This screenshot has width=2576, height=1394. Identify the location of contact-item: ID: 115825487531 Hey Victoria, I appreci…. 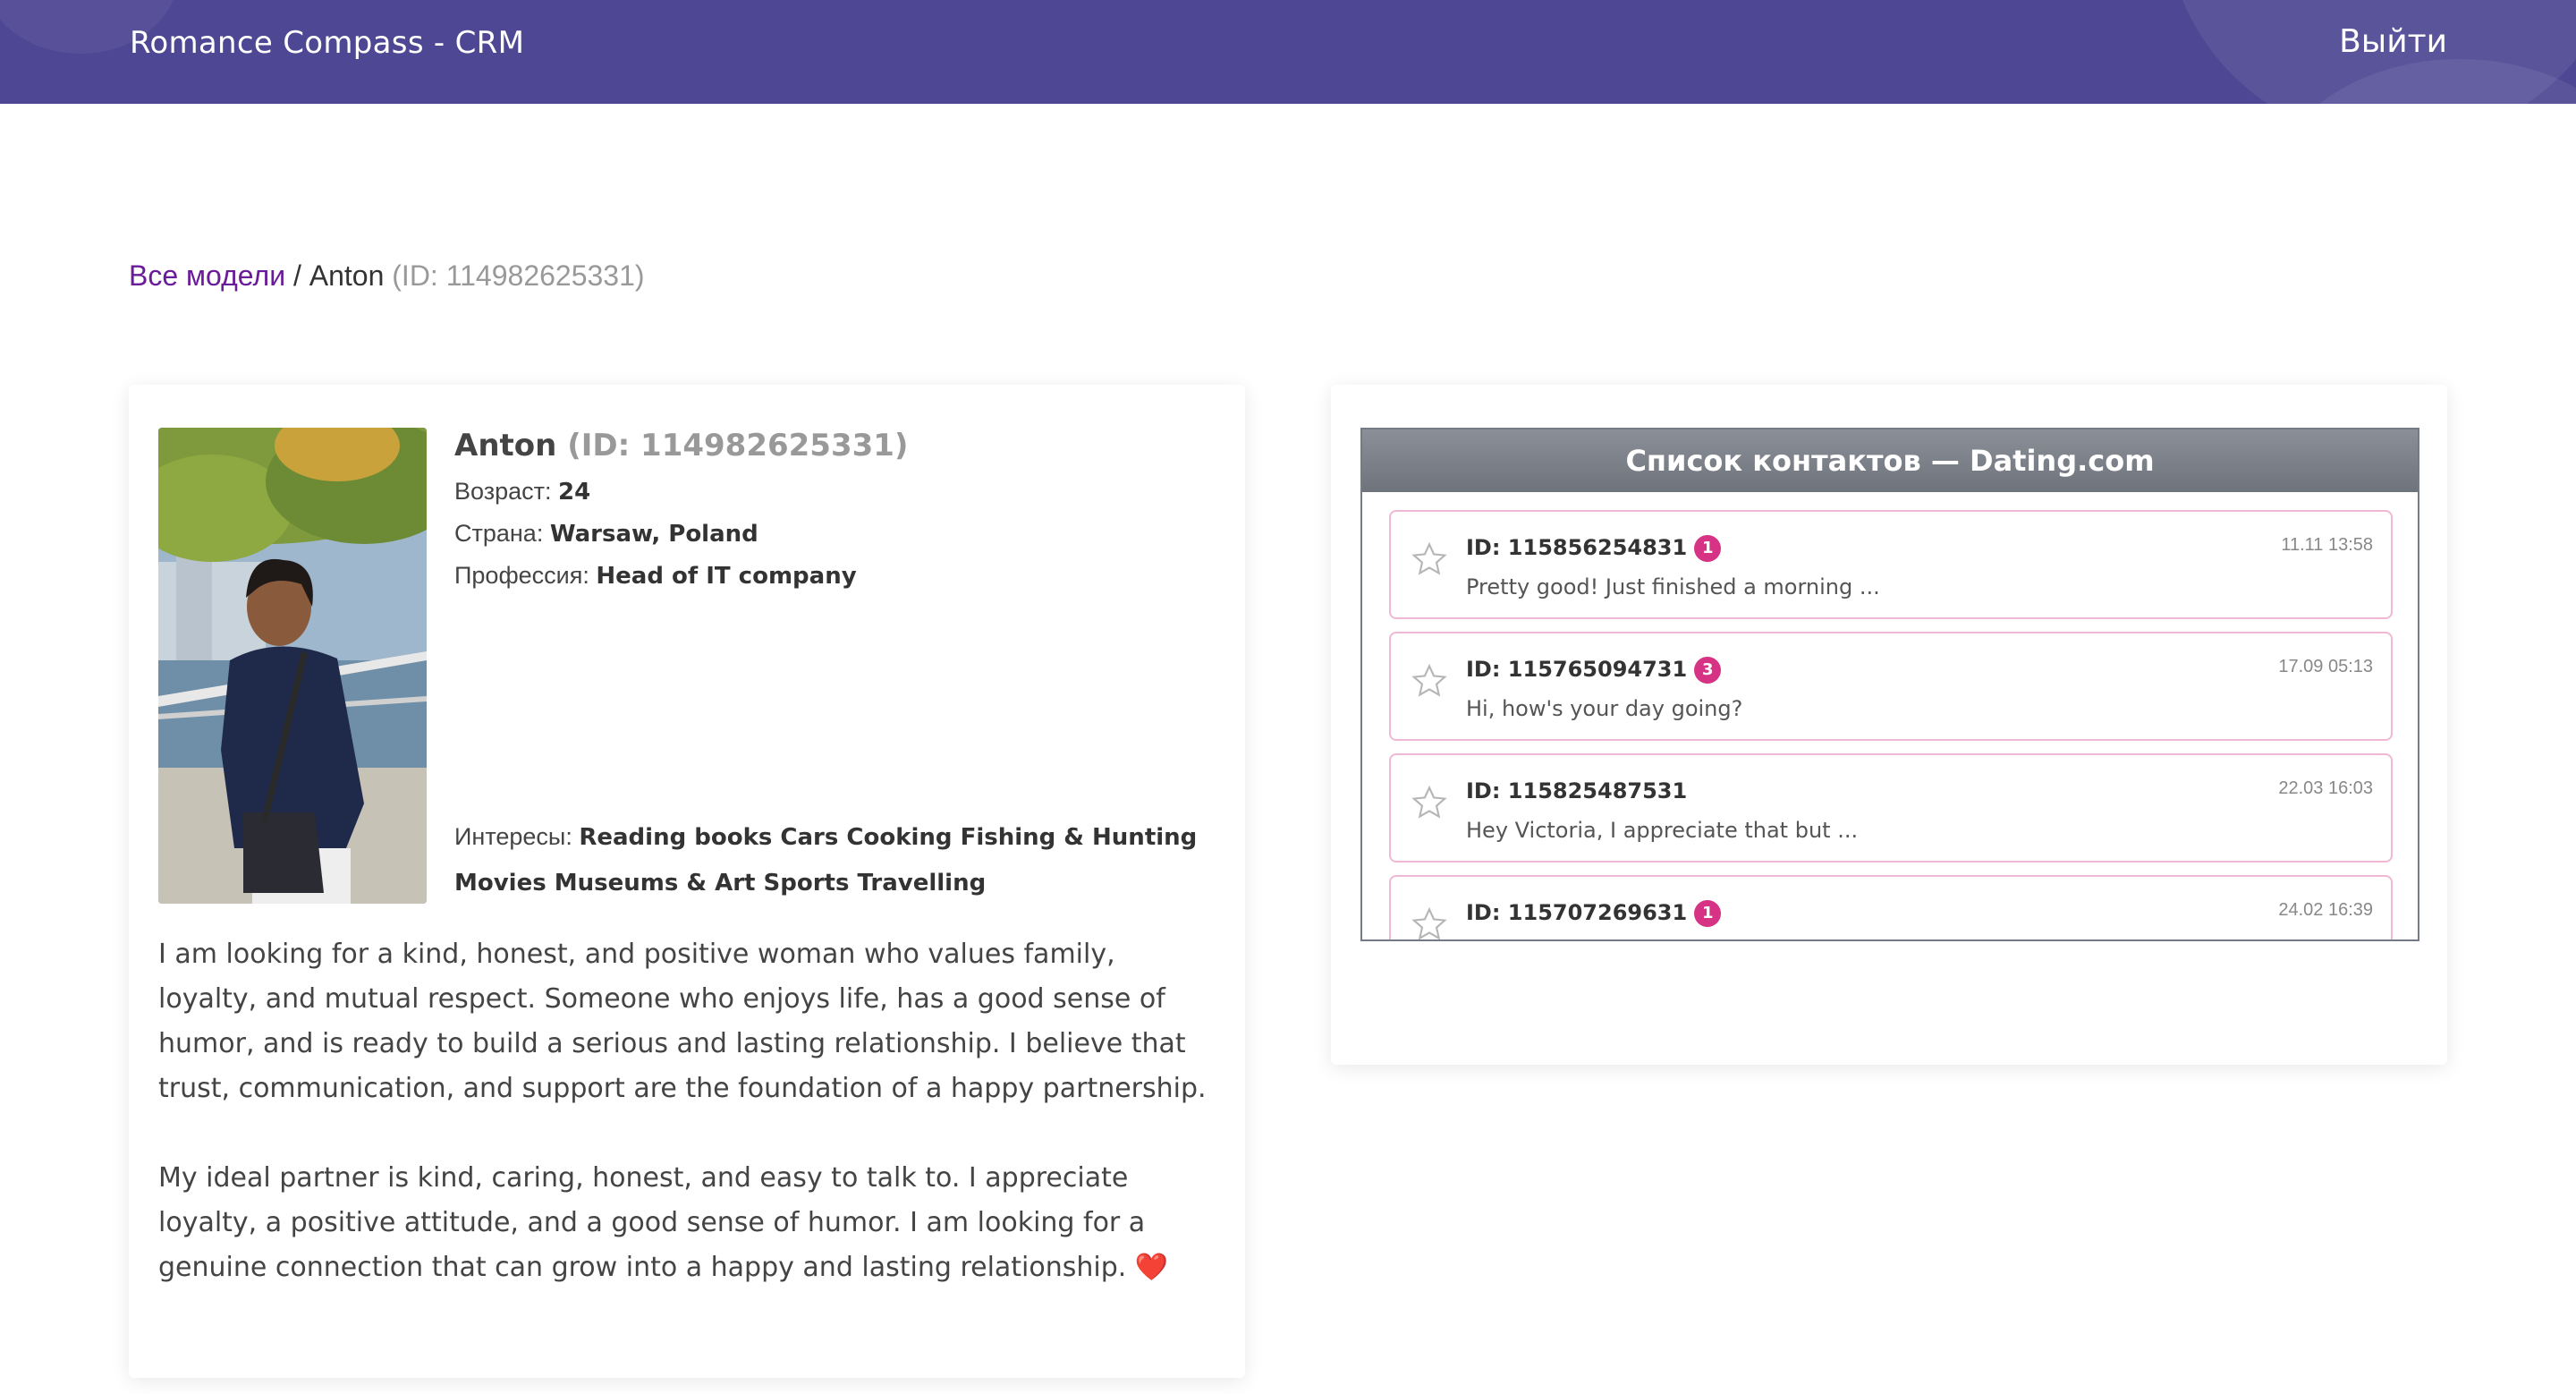
(1891, 808).